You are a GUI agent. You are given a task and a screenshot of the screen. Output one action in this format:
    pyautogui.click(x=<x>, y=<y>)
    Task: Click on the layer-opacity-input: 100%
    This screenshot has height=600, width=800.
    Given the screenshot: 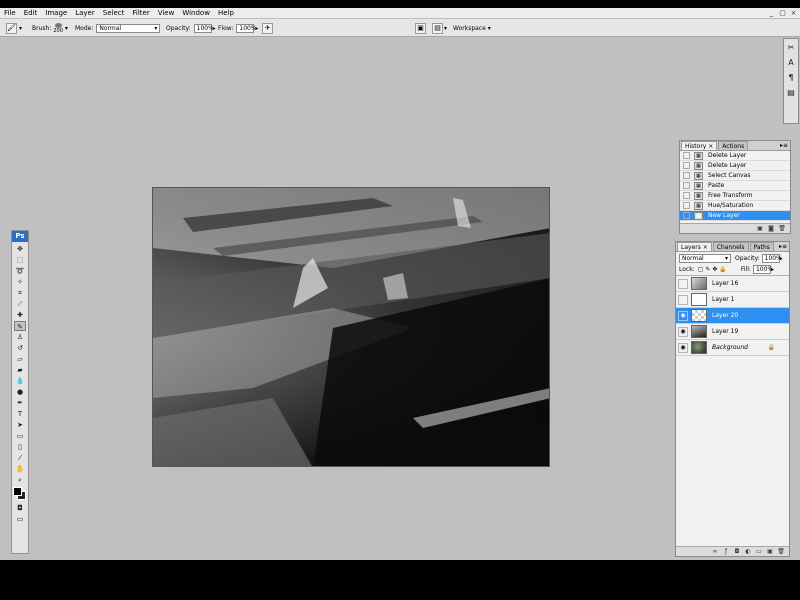 What is the action you would take?
    pyautogui.click(x=771, y=258)
    